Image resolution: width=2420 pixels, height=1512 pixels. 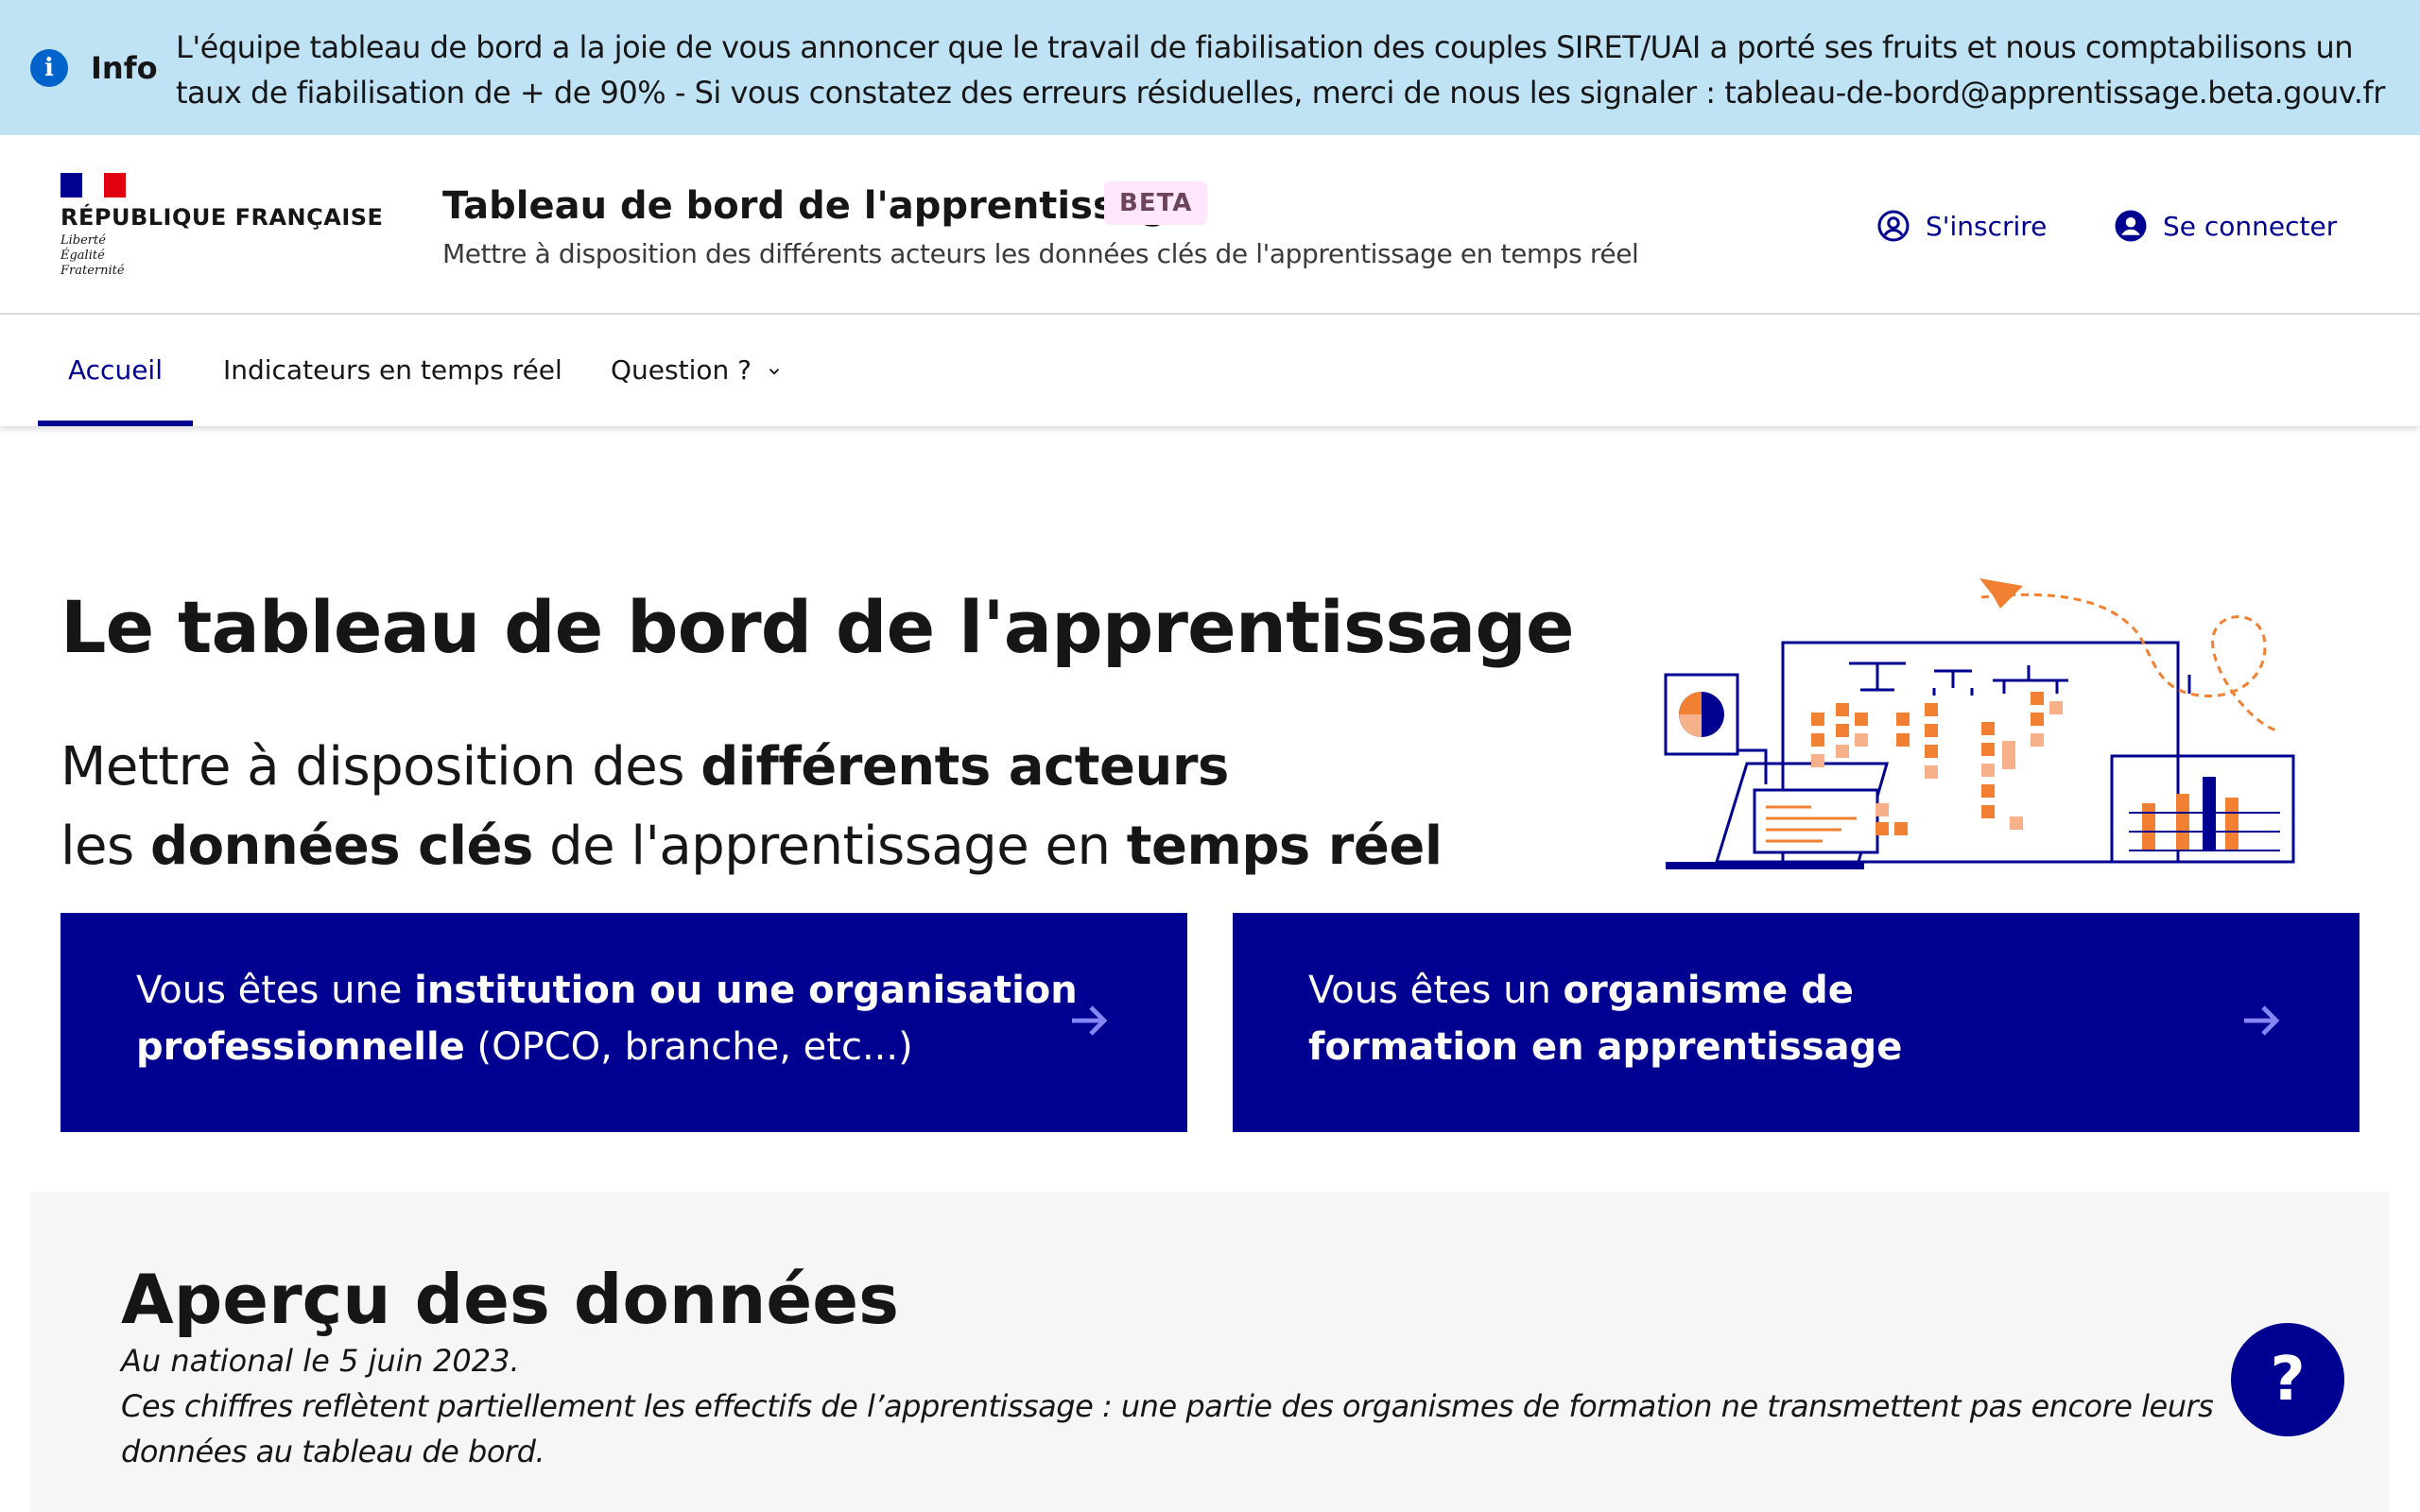 What do you see at coordinates (818, 206) in the screenshot?
I see `service-title: Tableau de bord de l'apprentissage` at bounding box center [818, 206].